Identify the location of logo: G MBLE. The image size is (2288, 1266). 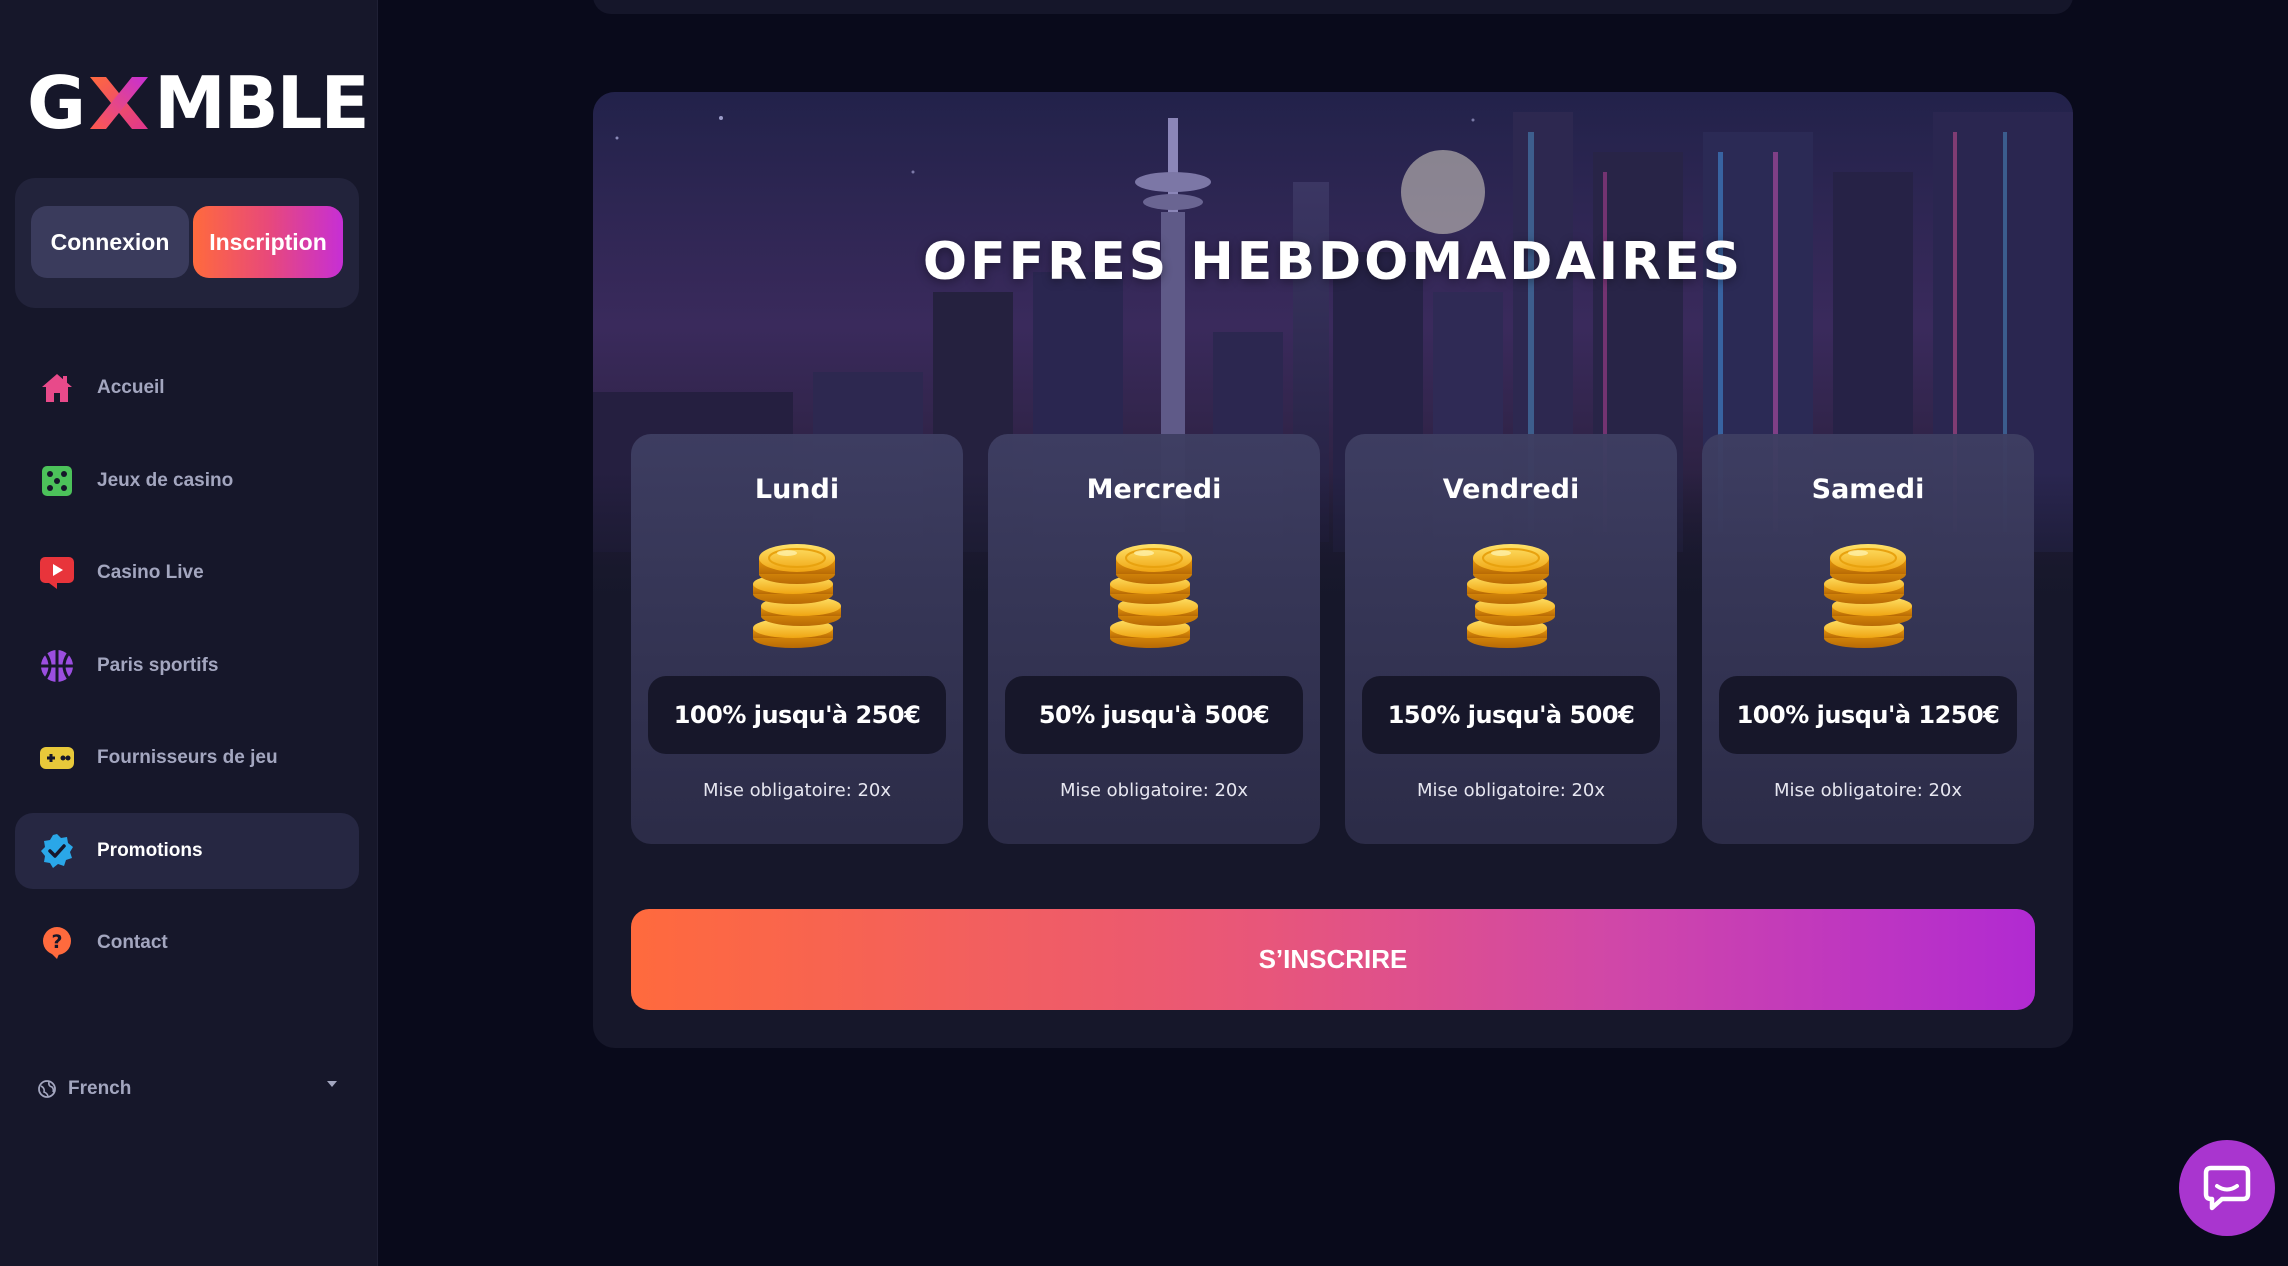
(198, 103).